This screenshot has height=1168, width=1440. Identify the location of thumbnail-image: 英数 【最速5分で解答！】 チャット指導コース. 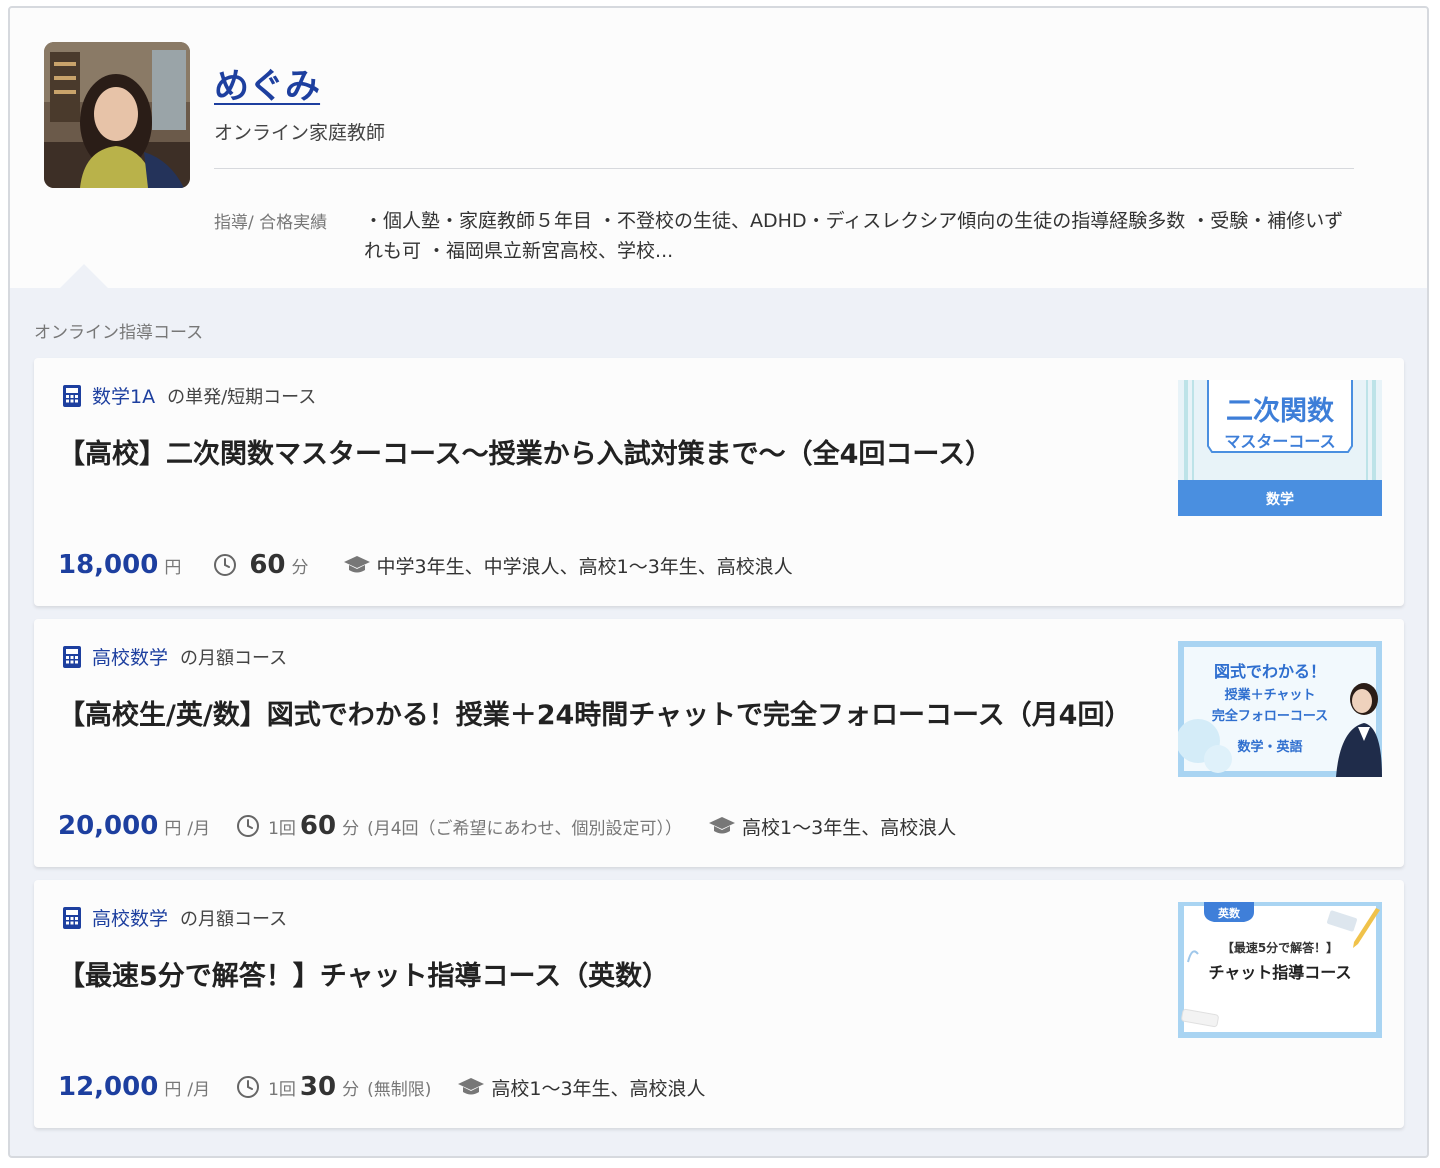
(1280, 970).